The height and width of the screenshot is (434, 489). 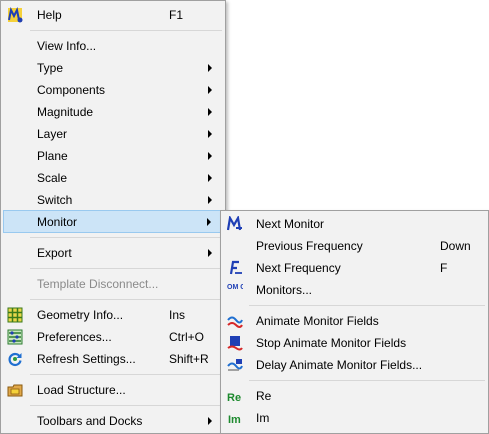 What do you see at coordinates (189, 359) in the screenshot?
I see `shortcut-text: Shift+R` at bounding box center [189, 359].